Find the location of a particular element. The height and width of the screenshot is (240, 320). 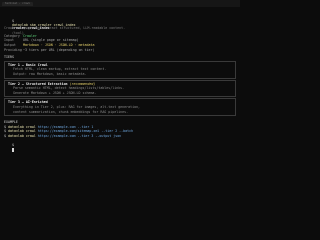

tab-bar: terminal · crawl is located at coordinates (120, 3).